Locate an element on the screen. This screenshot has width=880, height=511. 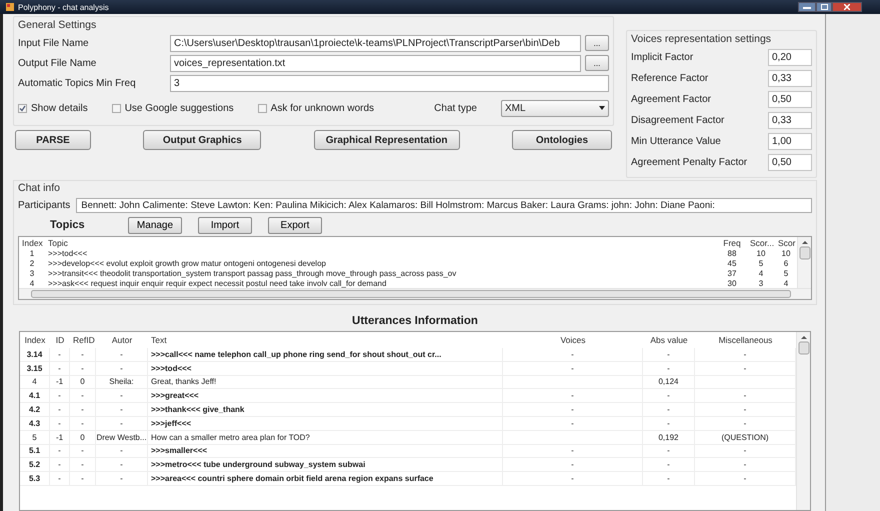
group-title: Voices representation settings is located at coordinates (701, 39).